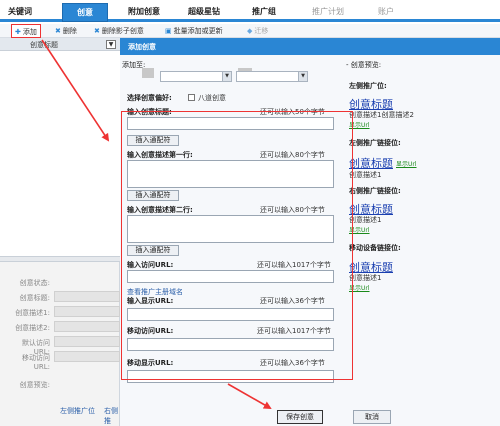 This screenshot has width=500, height=426. I want to click on batch-icon: ▣, so click(168, 31).